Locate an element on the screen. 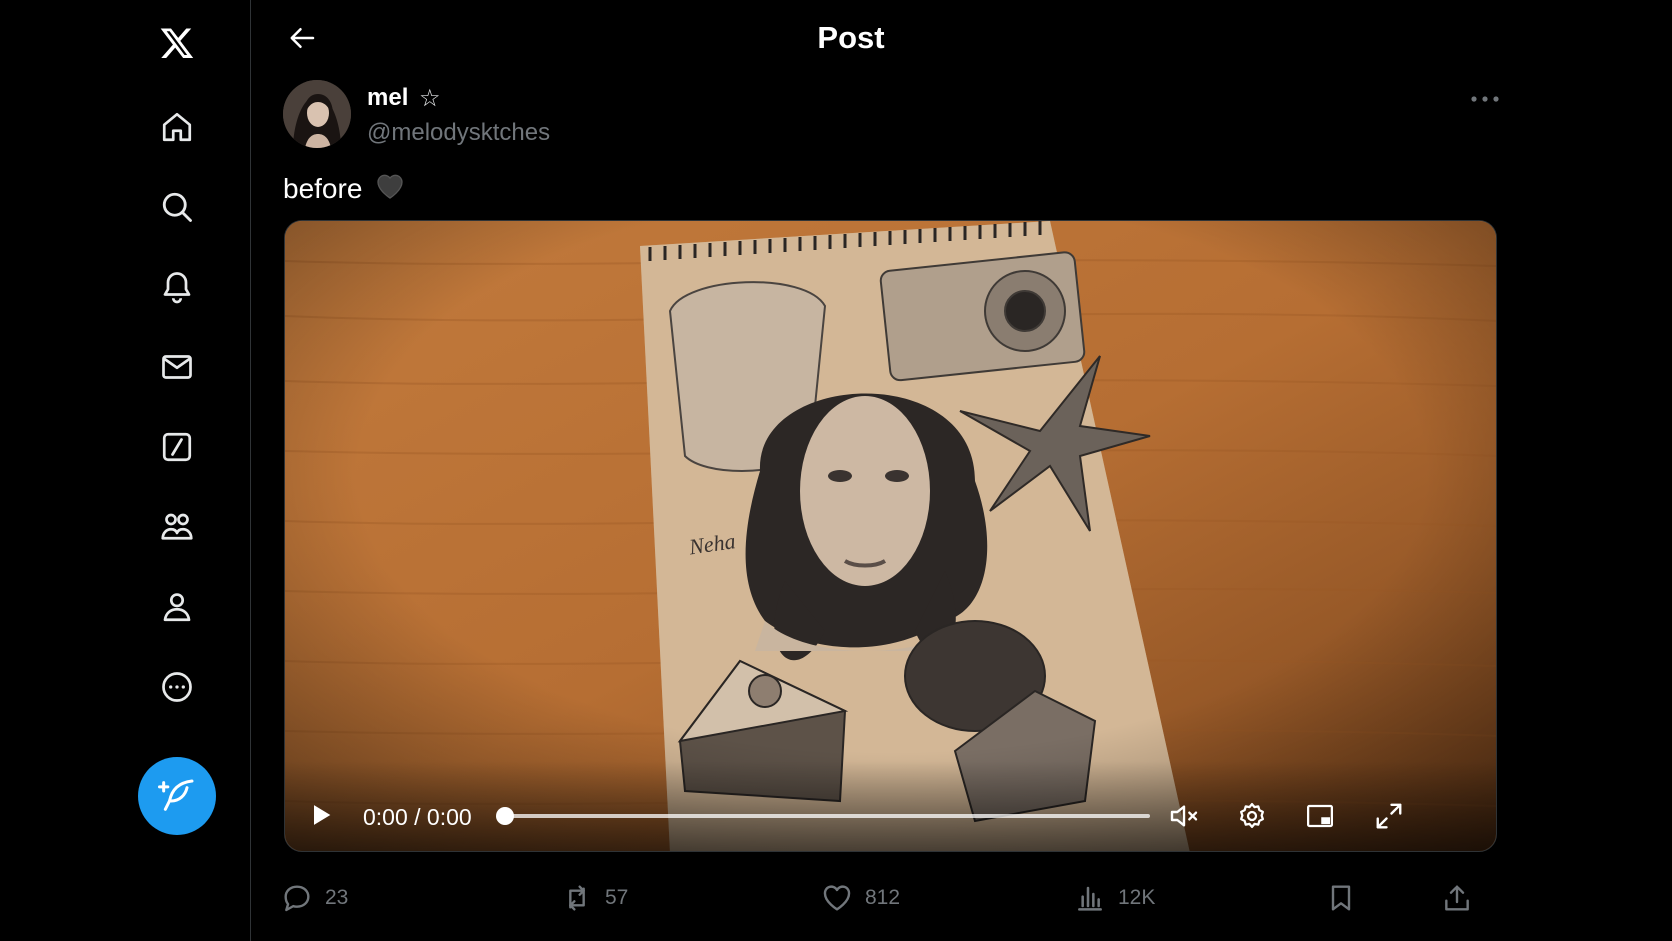  author-name: mel is located at coordinates (387, 98).